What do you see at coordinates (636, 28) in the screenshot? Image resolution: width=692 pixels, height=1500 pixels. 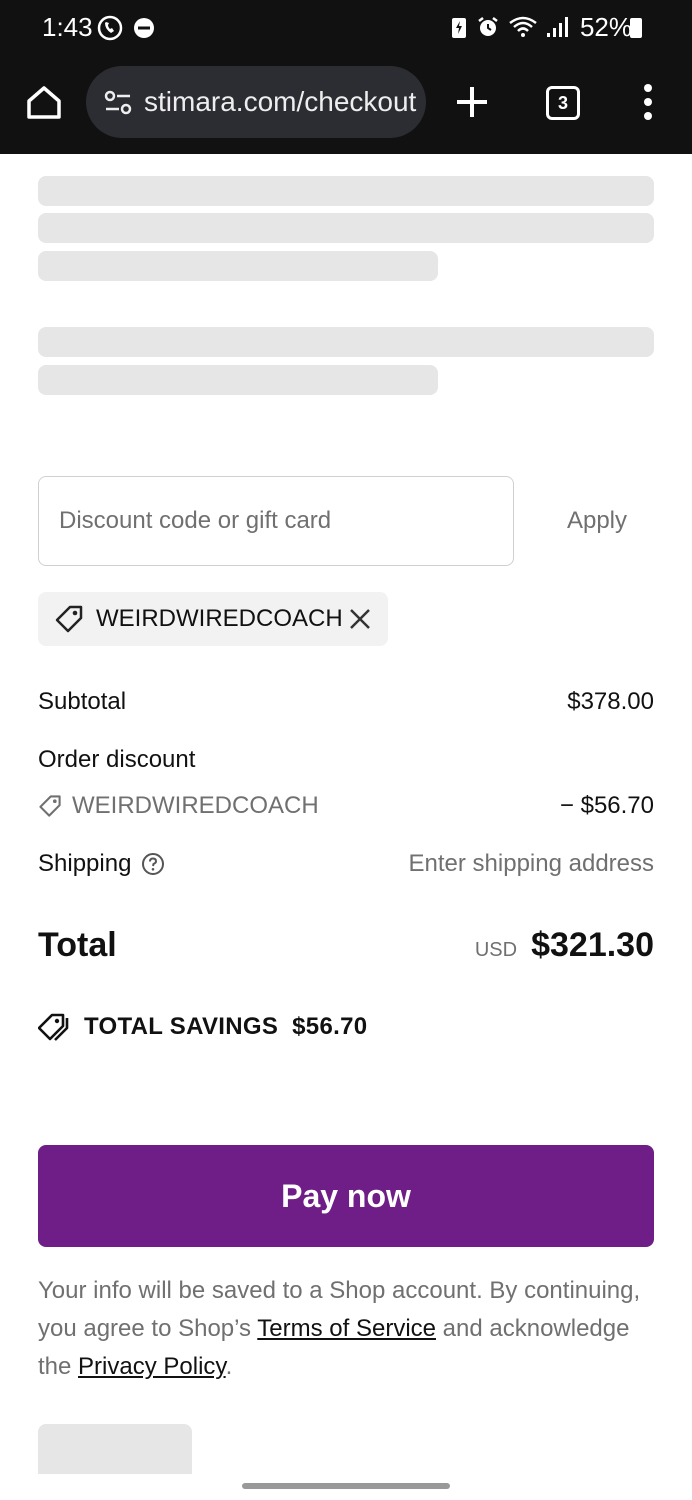 I see `battery-icon` at bounding box center [636, 28].